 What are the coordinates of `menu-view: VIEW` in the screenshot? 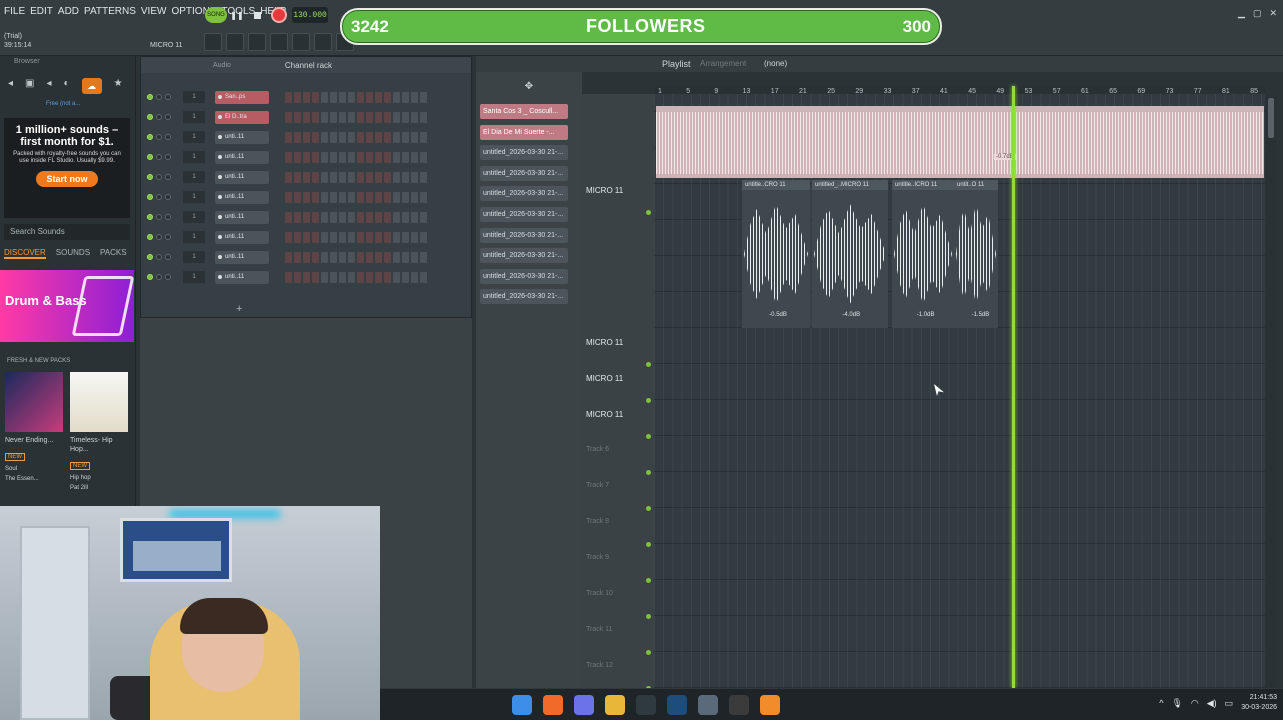 It's located at (154, 11).